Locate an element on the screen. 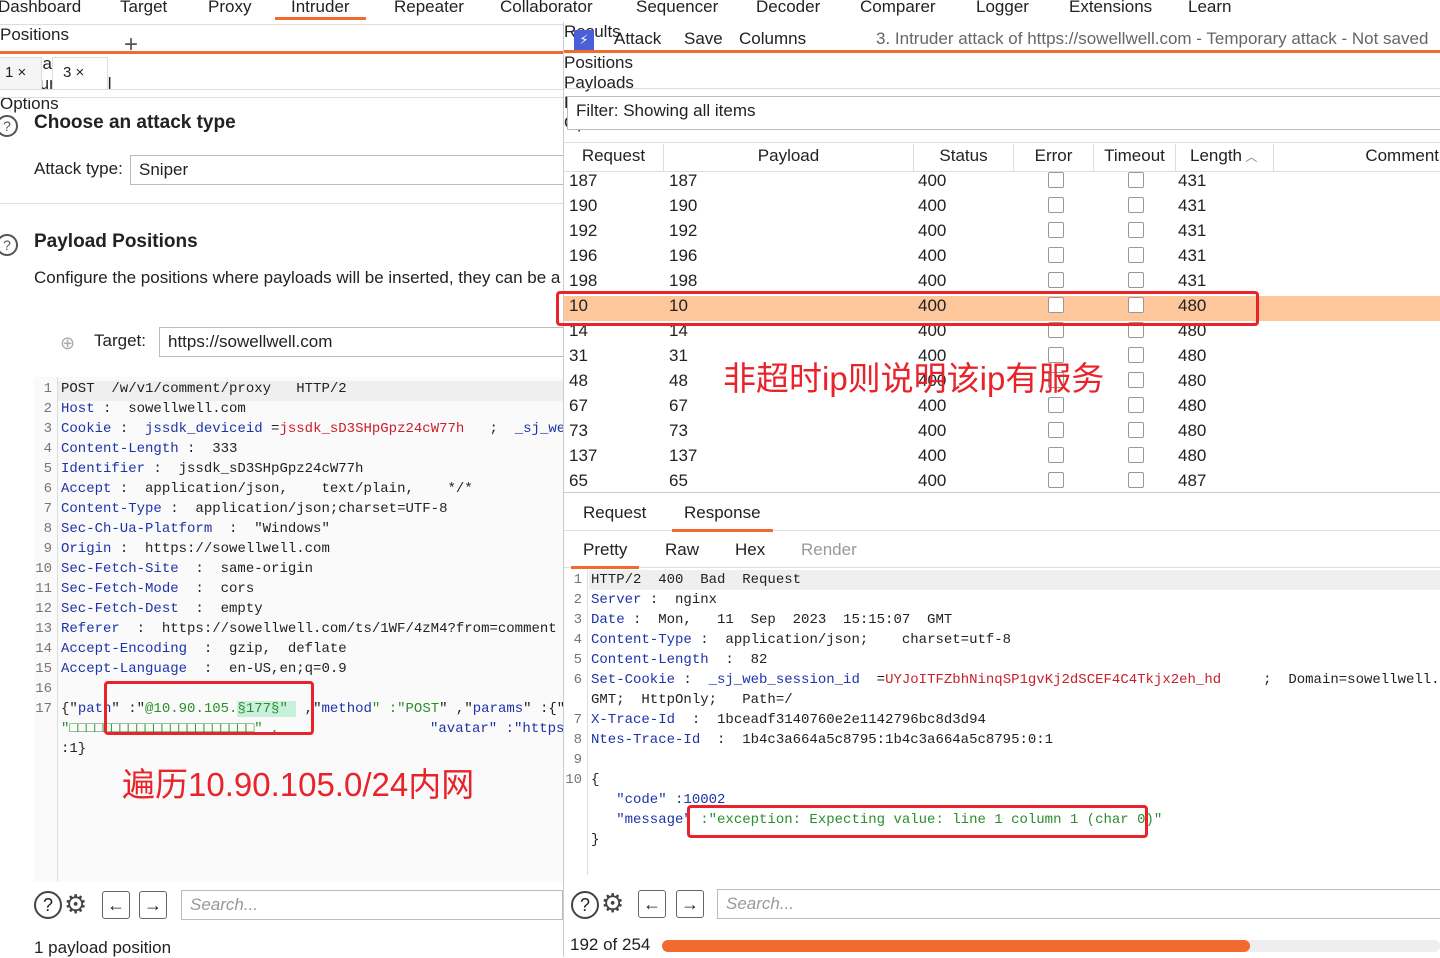  nav-target: Target is located at coordinates (143, 8).